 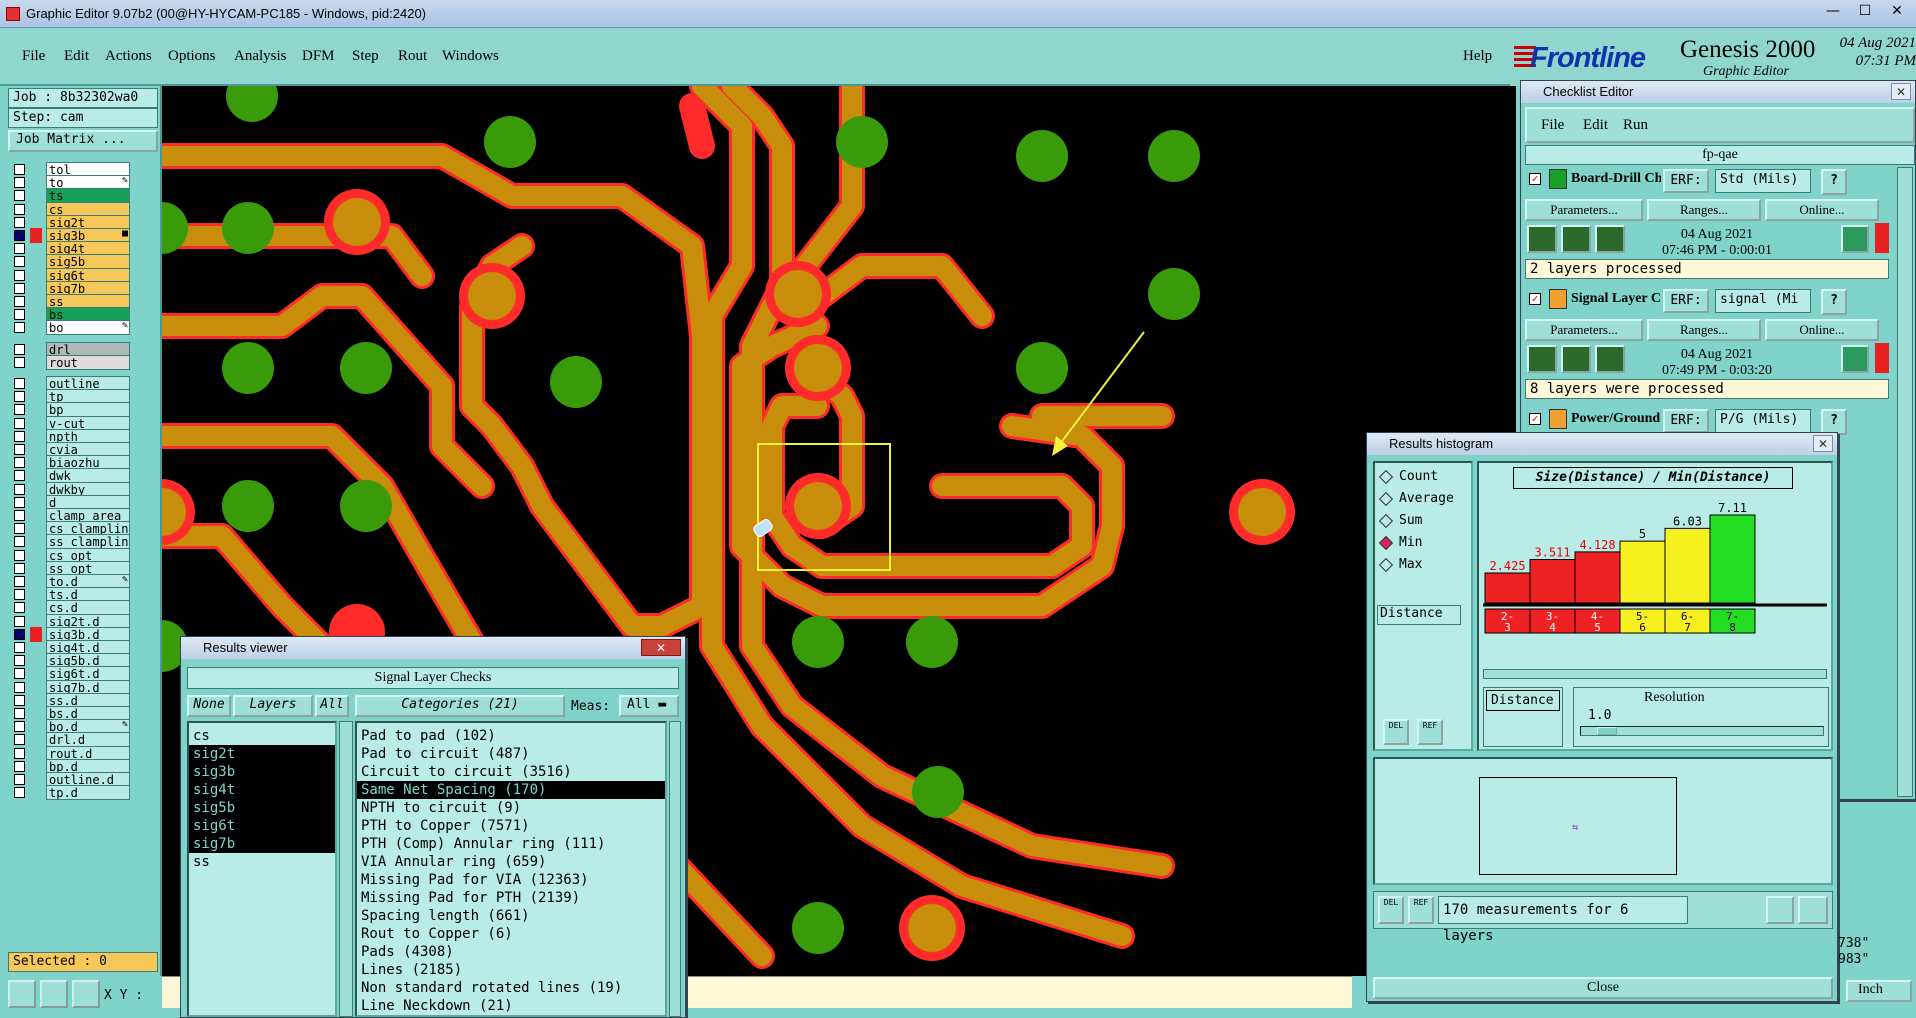 I want to click on checklist-menu-run: Run, so click(x=1635, y=125).